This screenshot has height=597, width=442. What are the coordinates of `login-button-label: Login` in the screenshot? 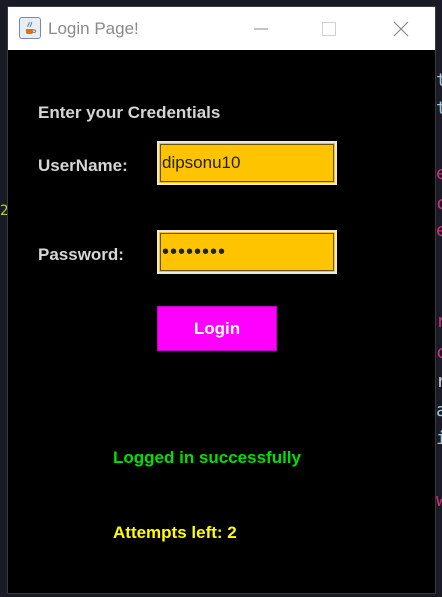 It's located at (217, 328).